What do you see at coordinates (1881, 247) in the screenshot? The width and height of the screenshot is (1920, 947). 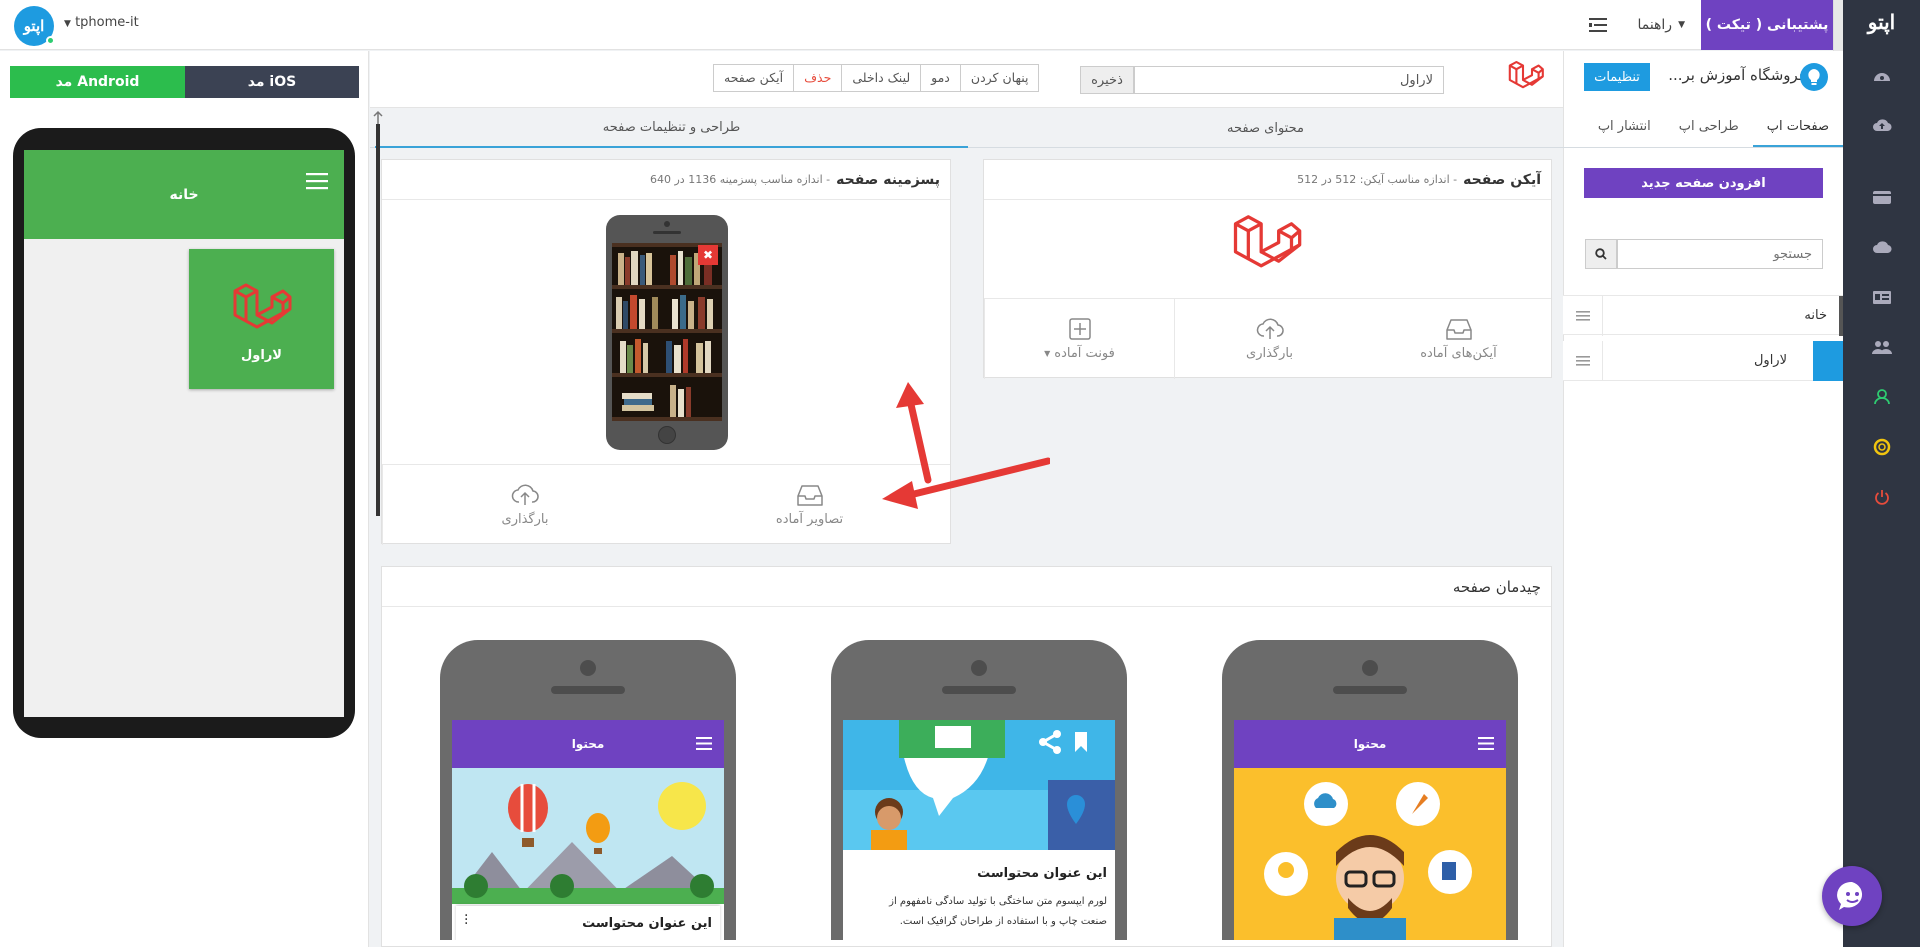 I see `cloud-icon` at bounding box center [1881, 247].